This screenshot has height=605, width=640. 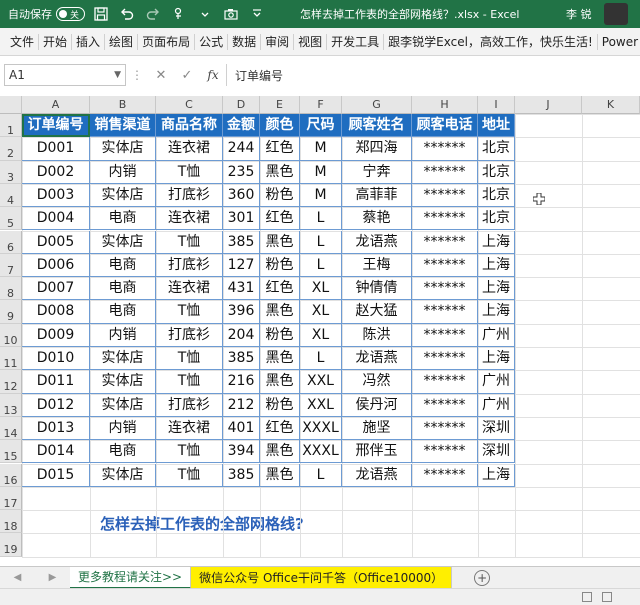 What do you see at coordinates (11, 265) in the screenshot?
I see `row-header-7: 7` at bounding box center [11, 265].